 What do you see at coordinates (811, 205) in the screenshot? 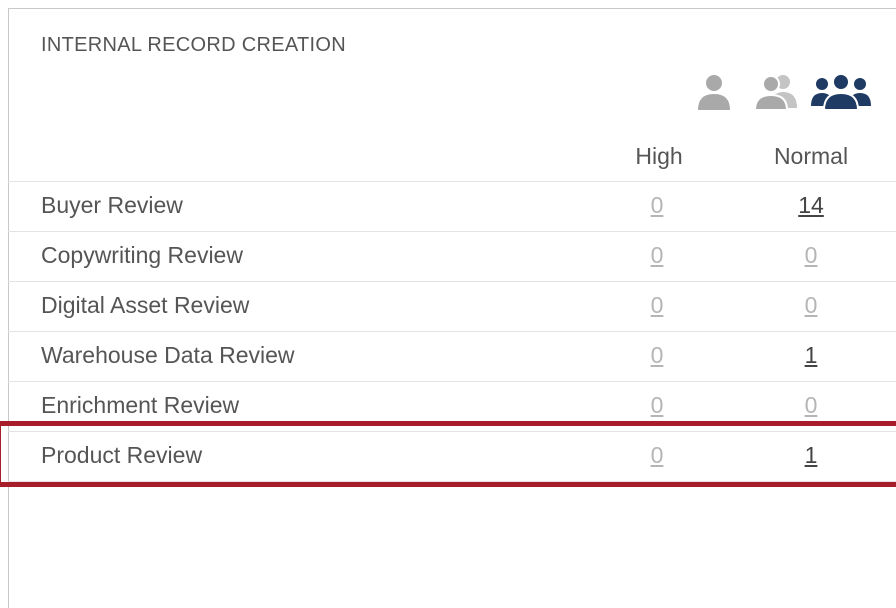
I see `normal-count-link: 14` at bounding box center [811, 205].